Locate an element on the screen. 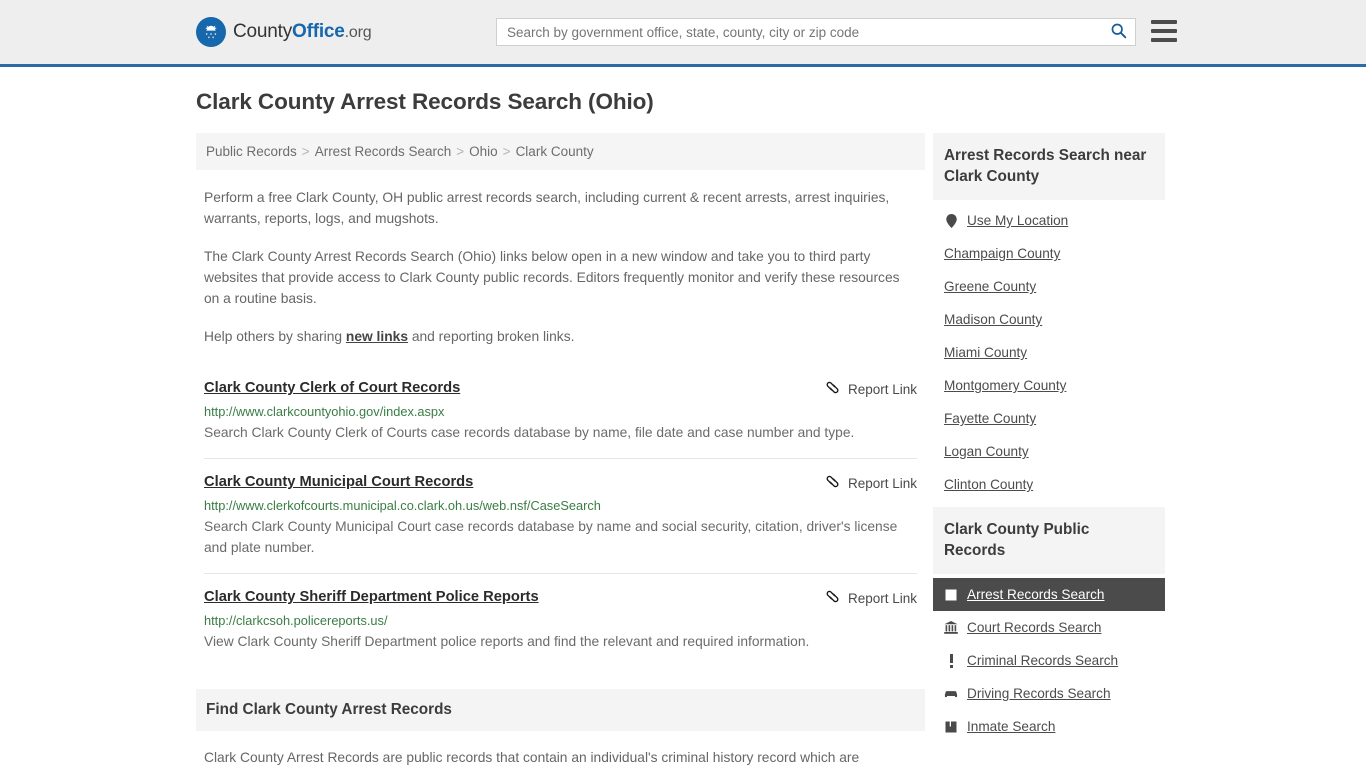 This screenshot has height=768, width=1366. result-title-link: Clark County Clerk of Court Records is located at coordinates (332, 388).